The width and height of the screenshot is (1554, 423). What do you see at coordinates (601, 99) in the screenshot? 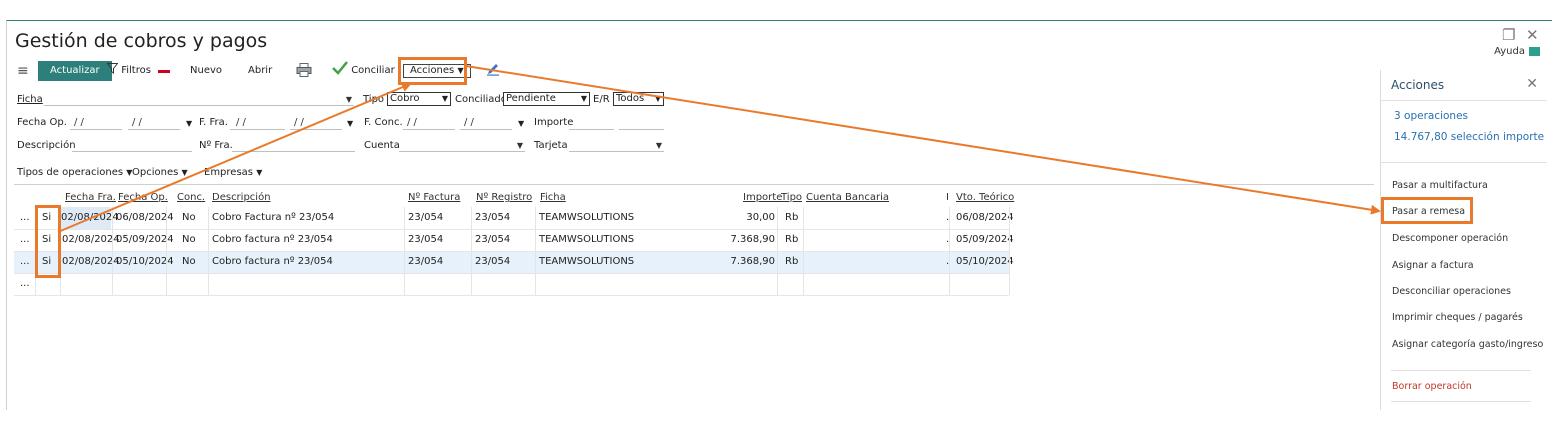
I see `er-label: E/R` at bounding box center [601, 99].